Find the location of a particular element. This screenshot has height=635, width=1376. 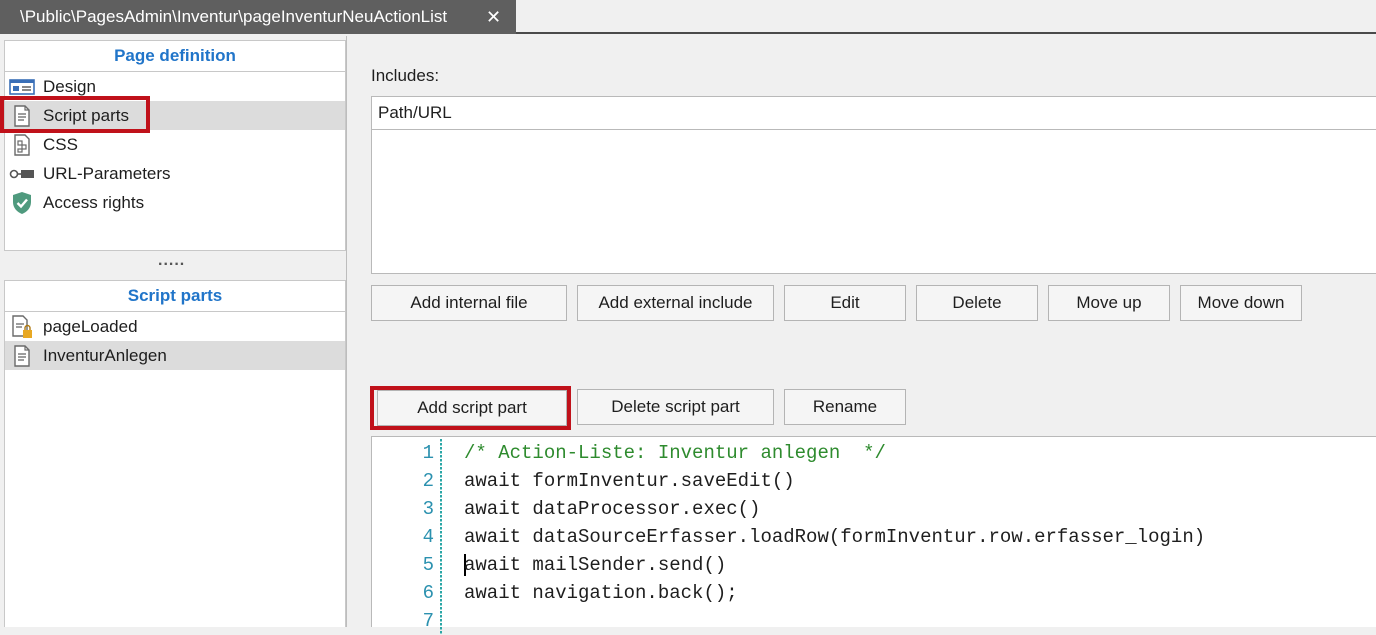

add-script-part-button: Add script part is located at coordinates (472, 408).